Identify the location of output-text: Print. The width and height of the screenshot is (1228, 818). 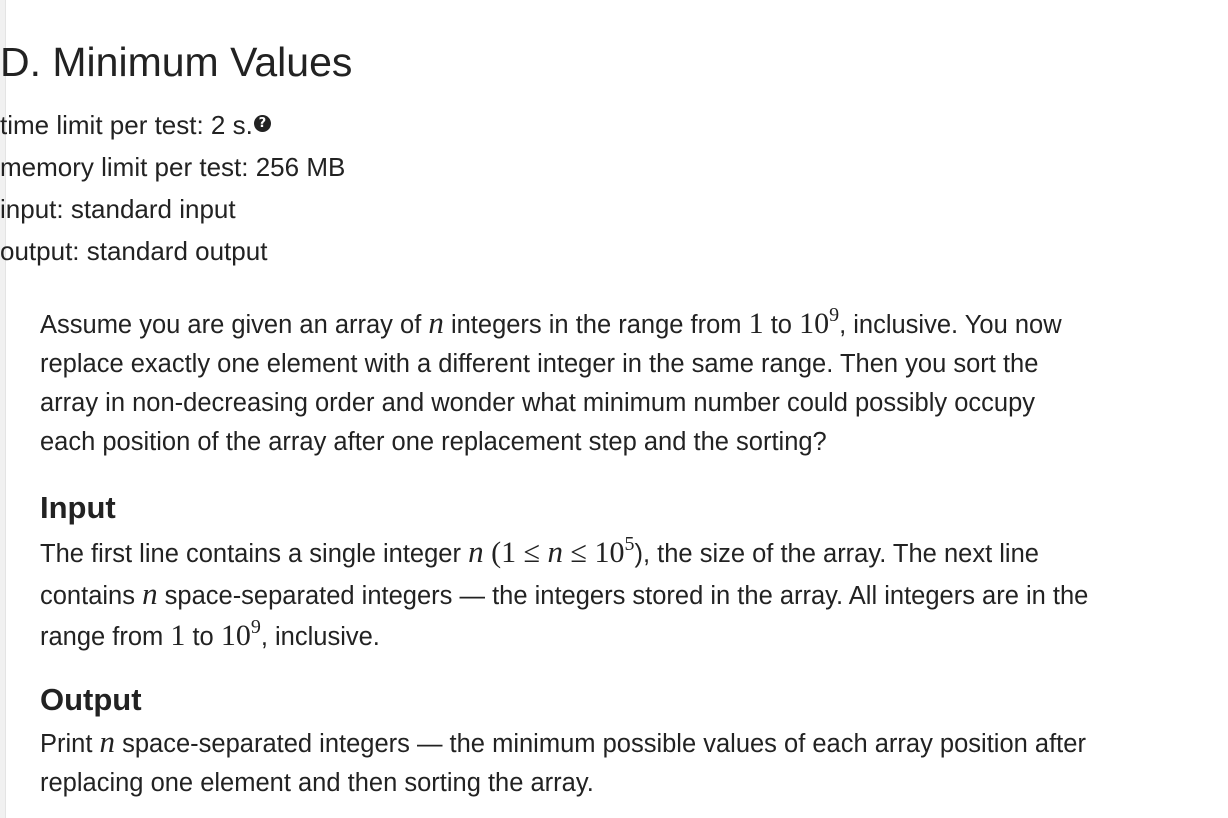
(70, 744).